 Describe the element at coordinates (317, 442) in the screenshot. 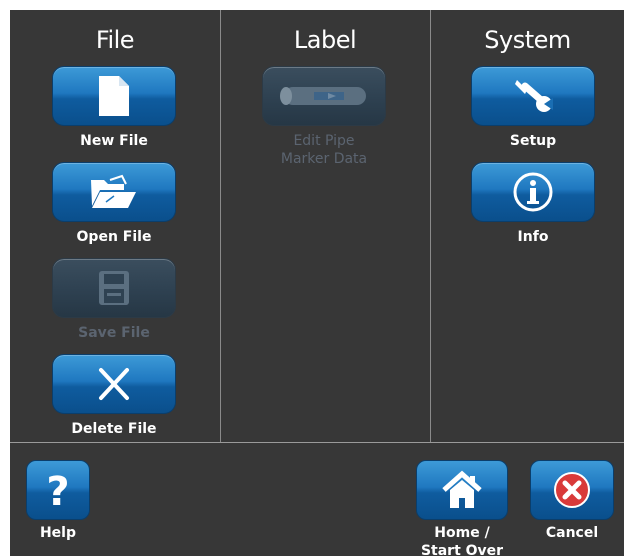

I see `bottom-bar-divider` at that location.